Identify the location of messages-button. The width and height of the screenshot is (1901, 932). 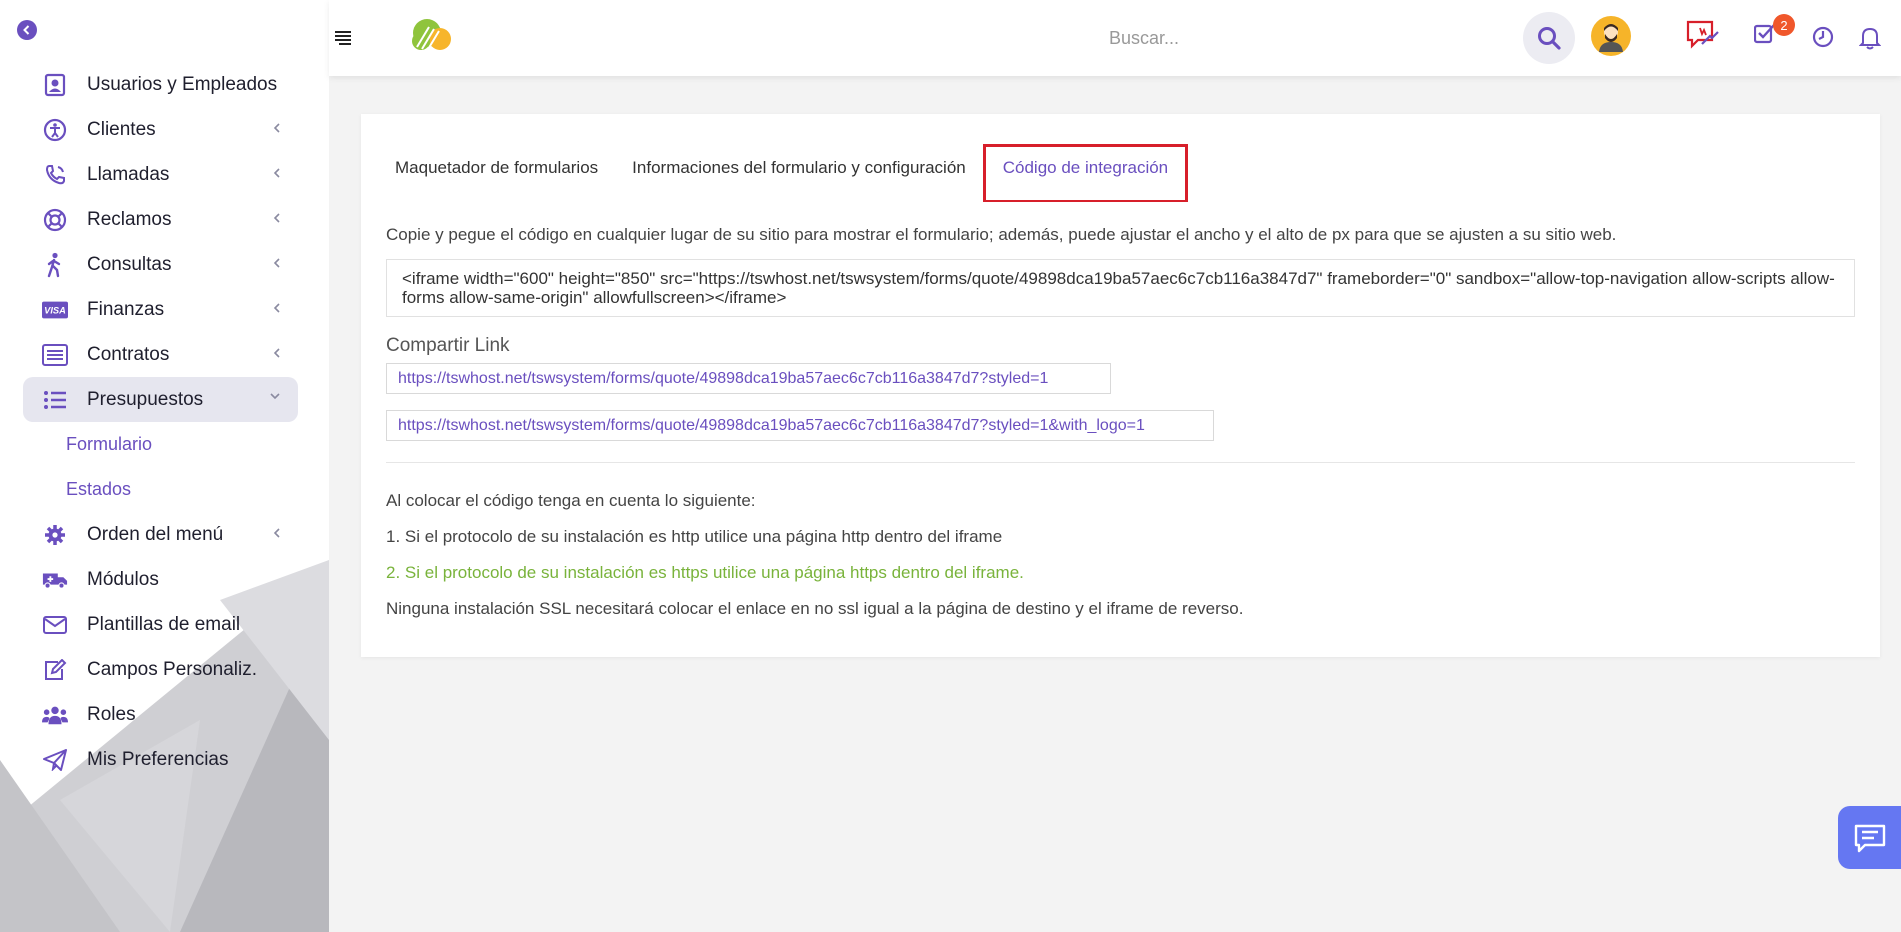
(1703, 36).